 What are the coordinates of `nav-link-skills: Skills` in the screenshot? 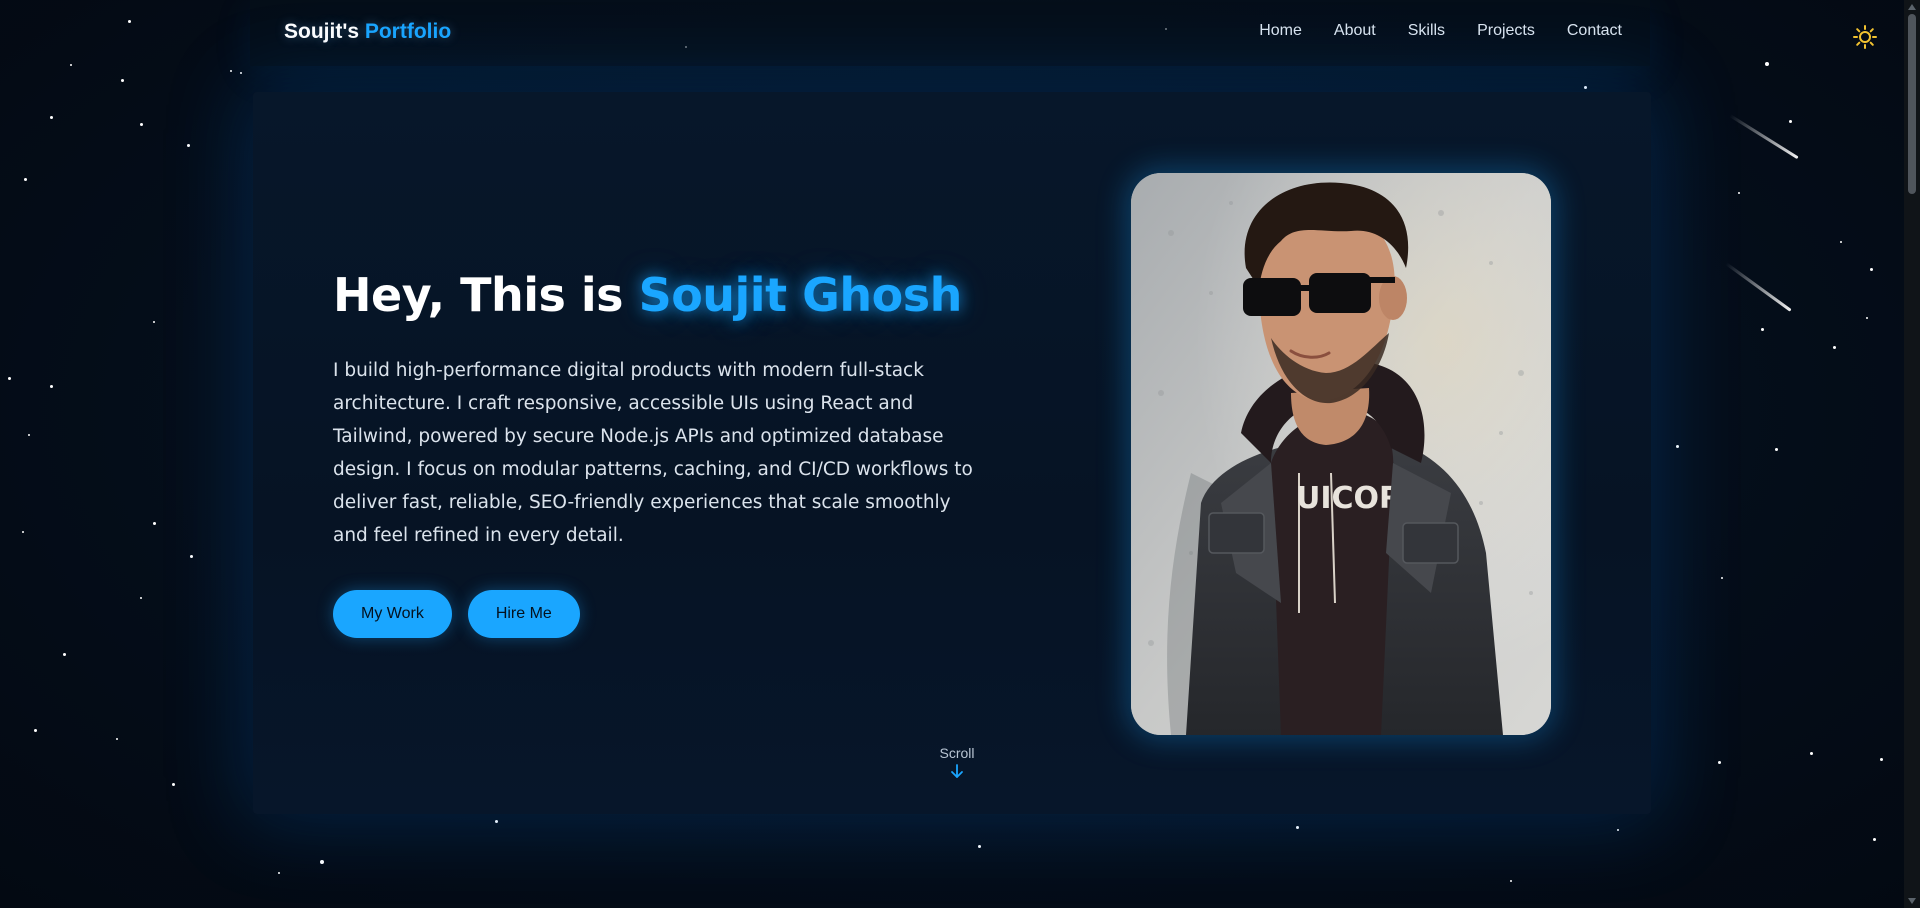 It's located at (1426, 31).